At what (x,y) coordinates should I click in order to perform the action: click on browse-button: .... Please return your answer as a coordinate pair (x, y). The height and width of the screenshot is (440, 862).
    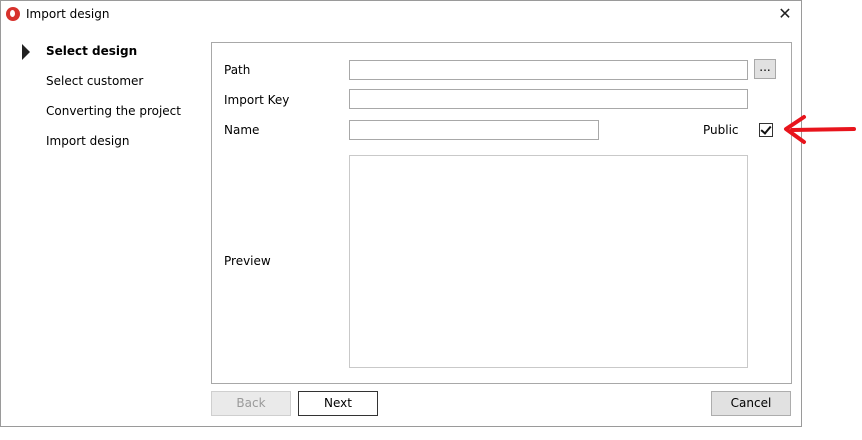
    Looking at the image, I should click on (765, 69).